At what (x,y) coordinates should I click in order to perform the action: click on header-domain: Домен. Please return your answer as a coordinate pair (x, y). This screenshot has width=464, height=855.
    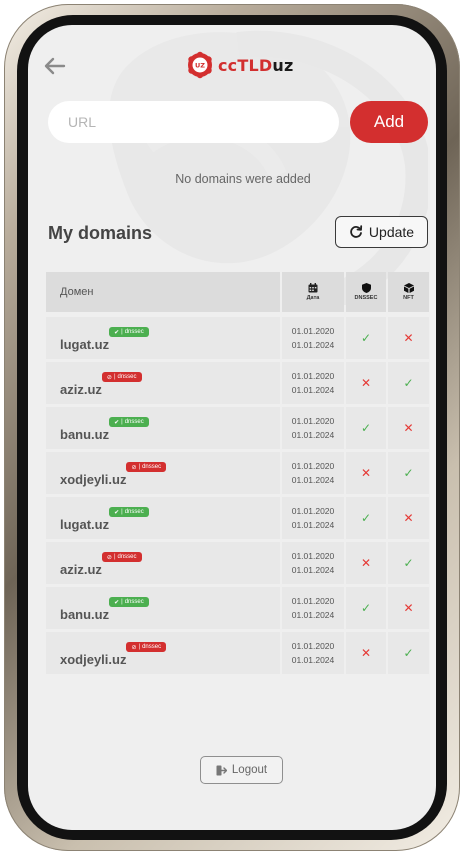
    Looking at the image, I should click on (163, 292).